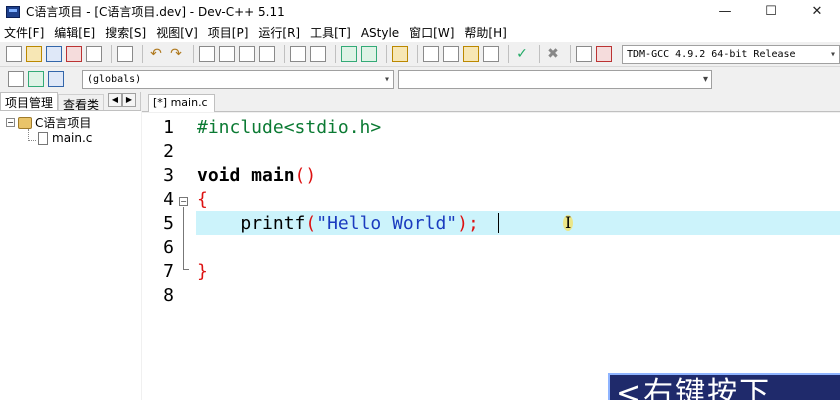 The height and width of the screenshot is (400, 840). I want to click on chevron-left-icon: ◀, so click(115, 100).